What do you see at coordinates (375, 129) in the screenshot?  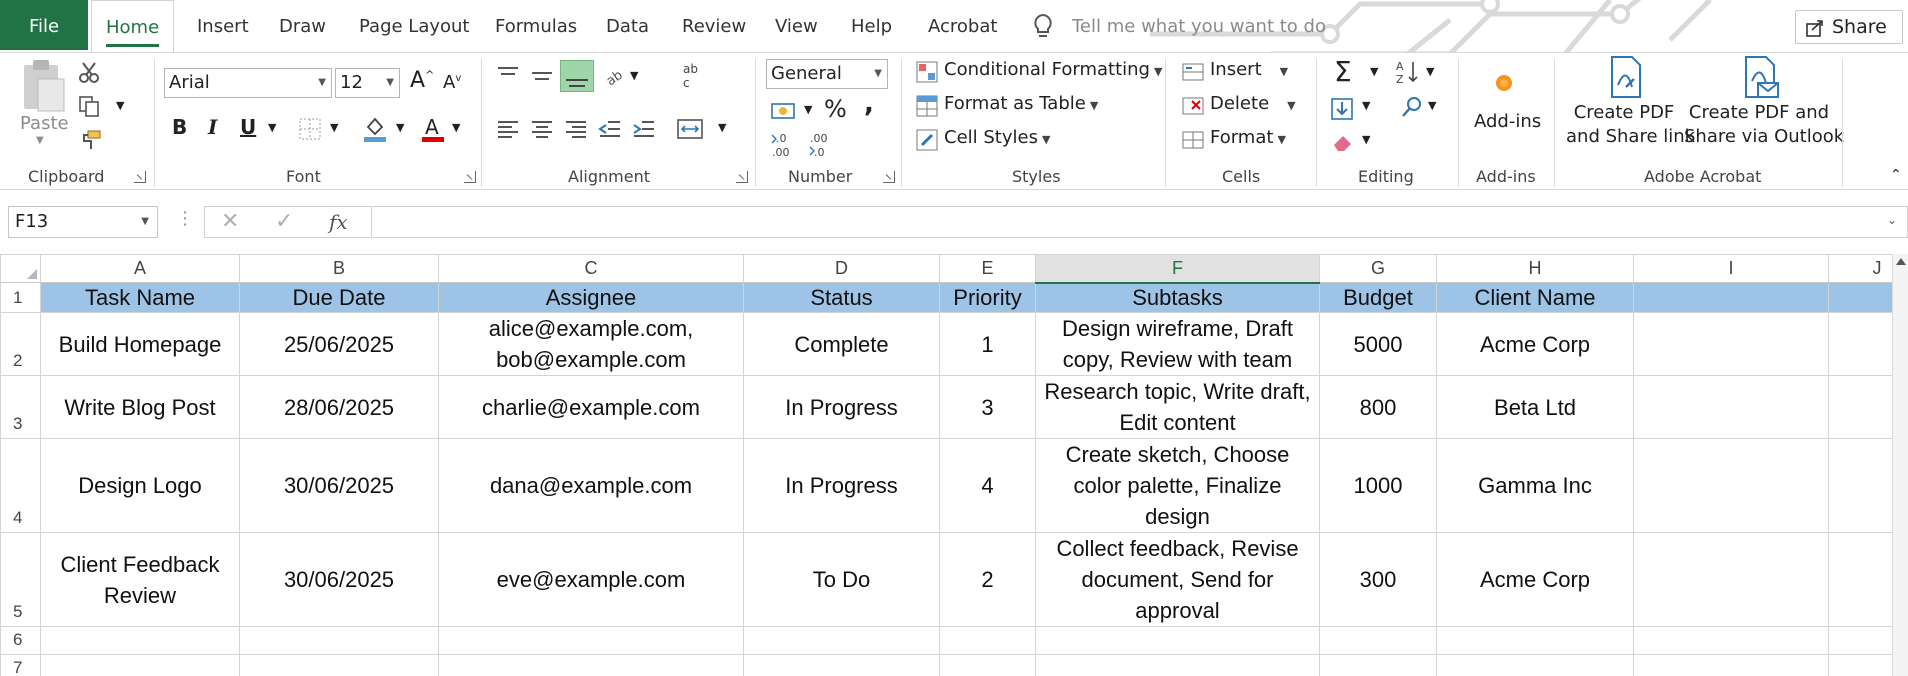 I see `fill-color-icon` at bounding box center [375, 129].